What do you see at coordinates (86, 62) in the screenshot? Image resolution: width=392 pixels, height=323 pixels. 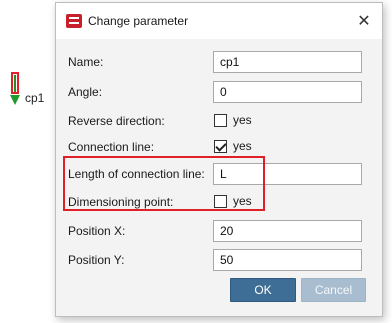 I see `name-label: Name:` at bounding box center [86, 62].